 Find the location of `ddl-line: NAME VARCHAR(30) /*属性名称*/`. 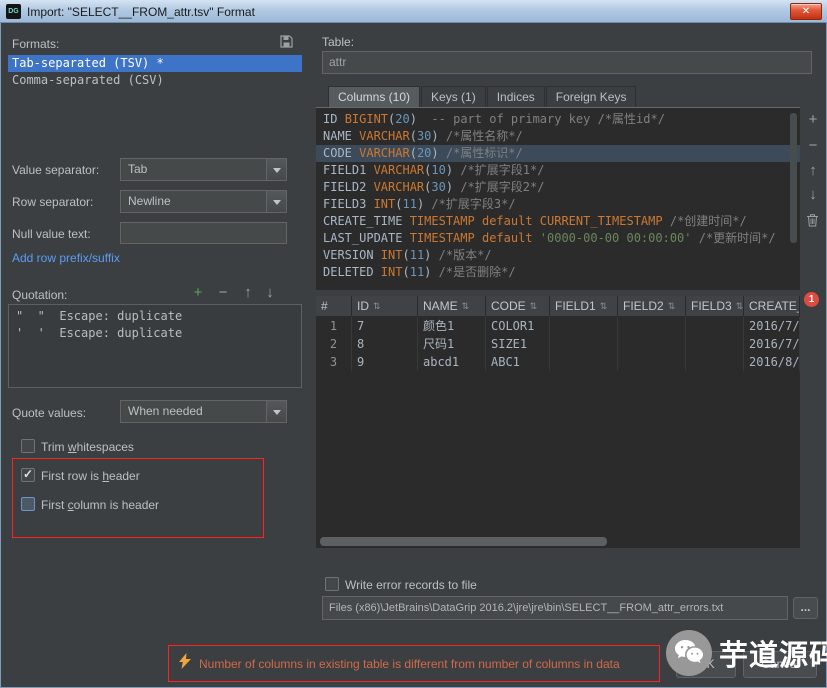

ddl-line: NAME VARCHAR(30) /*属性名称*/ is located at coordinates (558, 136).